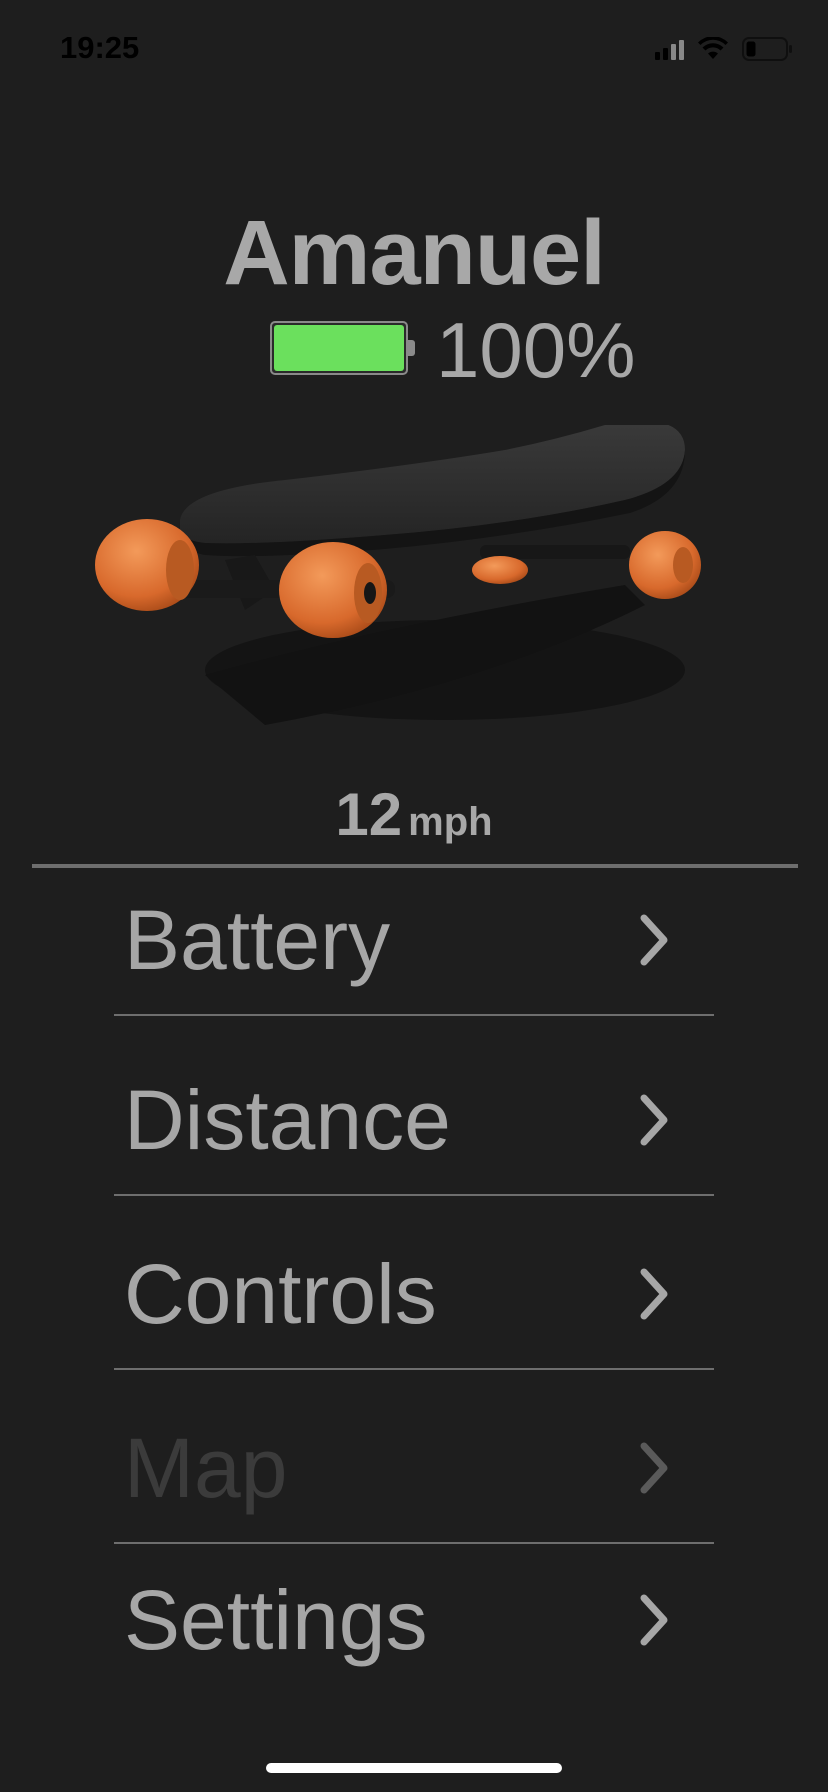  Describe the element at coordinates (411, 348) in the screenshot. I see `battery-gauge-tip` at that location.